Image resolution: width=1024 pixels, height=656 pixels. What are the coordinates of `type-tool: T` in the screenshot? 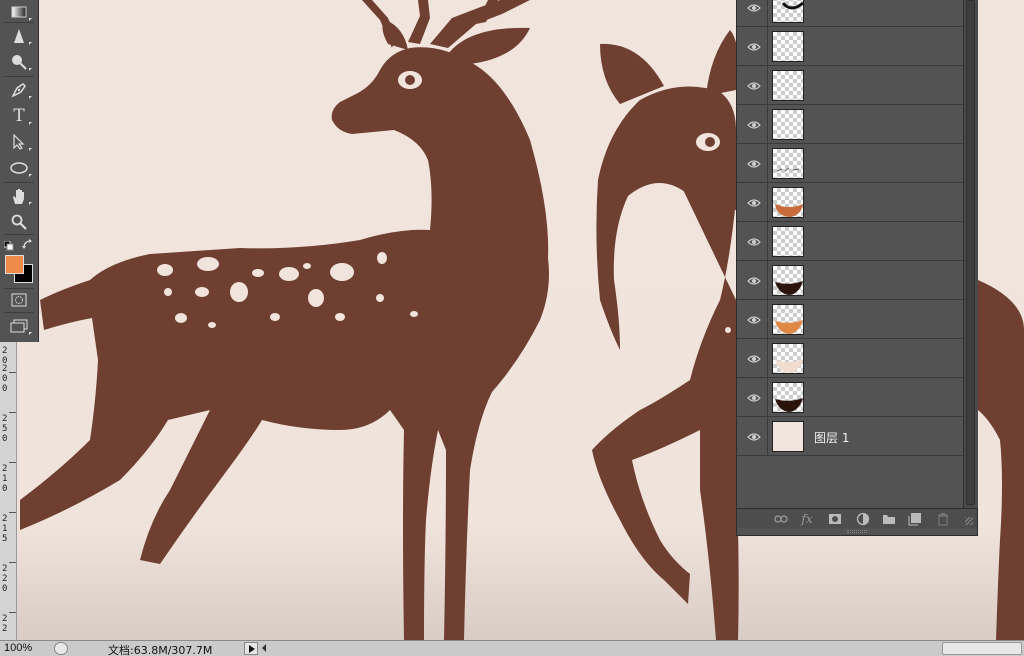 It's located at (19, 116).